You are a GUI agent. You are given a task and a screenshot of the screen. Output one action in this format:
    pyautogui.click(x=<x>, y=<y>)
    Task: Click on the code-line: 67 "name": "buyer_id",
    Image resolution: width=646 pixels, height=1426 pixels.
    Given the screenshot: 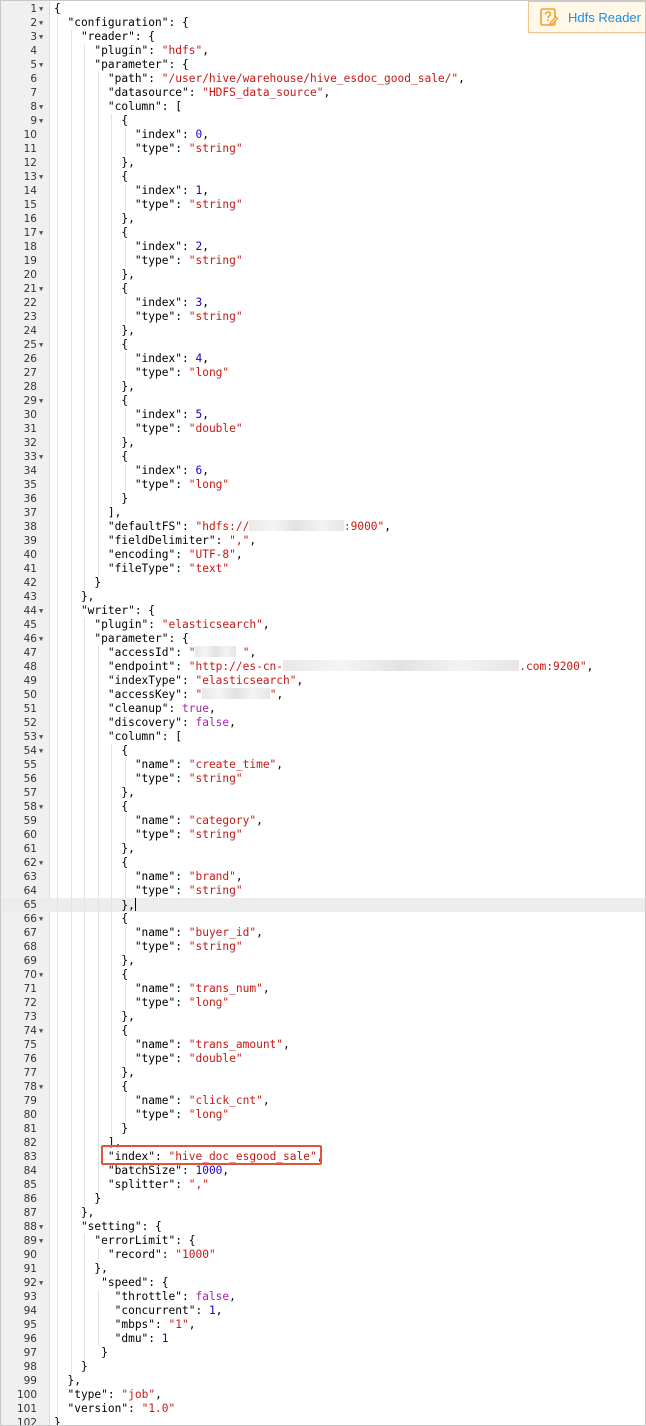 What is the action you would take?
    pyautogui.click(x=323, y=933)
    